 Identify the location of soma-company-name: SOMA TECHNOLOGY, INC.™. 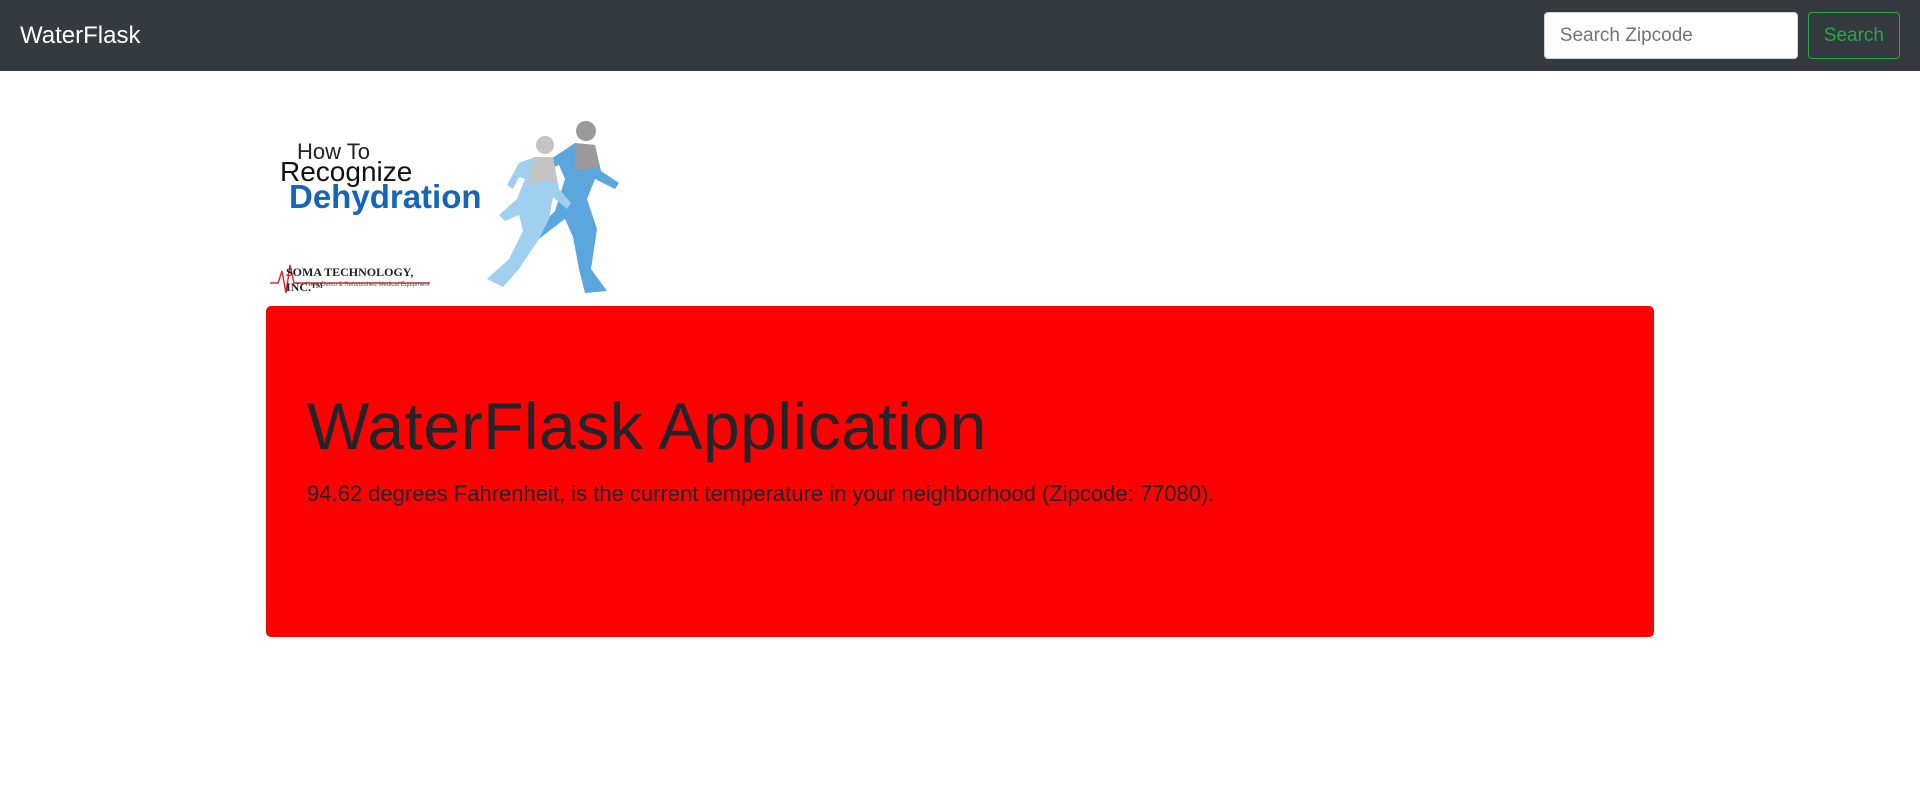
(350, 279).